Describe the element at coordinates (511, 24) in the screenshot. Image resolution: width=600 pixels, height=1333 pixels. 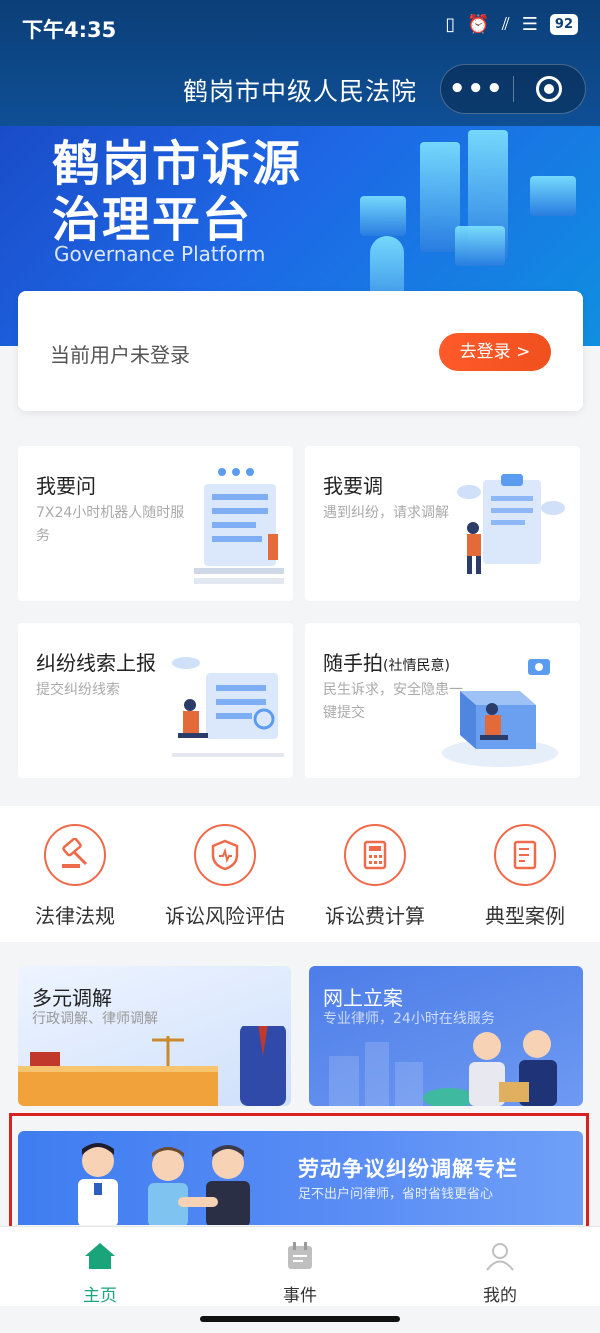
I see `status-icons: ▯ ⏰ ⫽ ☰ 92` at that location.